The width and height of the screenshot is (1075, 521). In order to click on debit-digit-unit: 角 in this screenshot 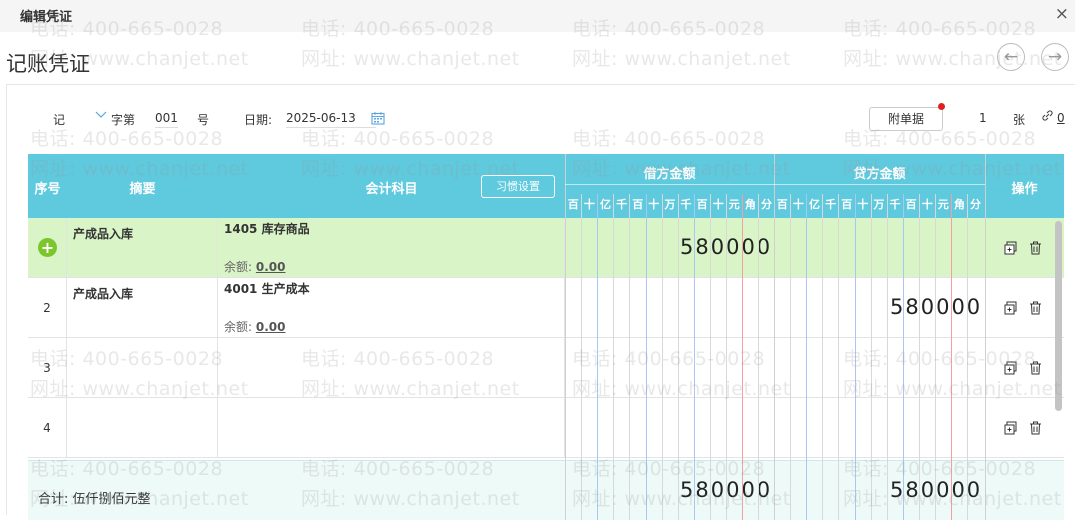, I will do `click(750, 204)`.